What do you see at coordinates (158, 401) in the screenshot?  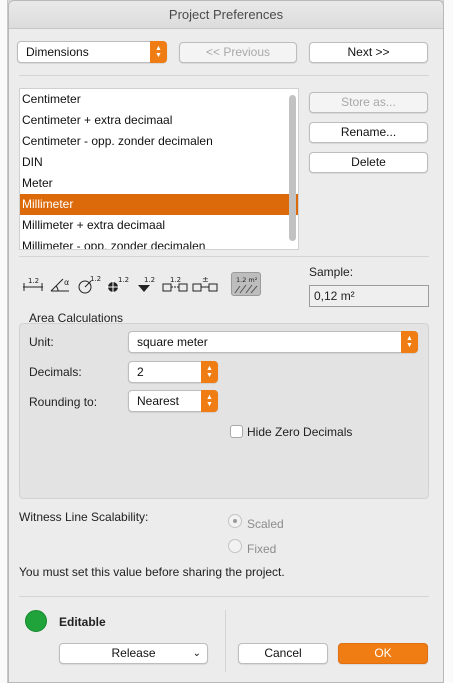 I see `rounding-select-value: Nearest` at bounding box center [158, 401].